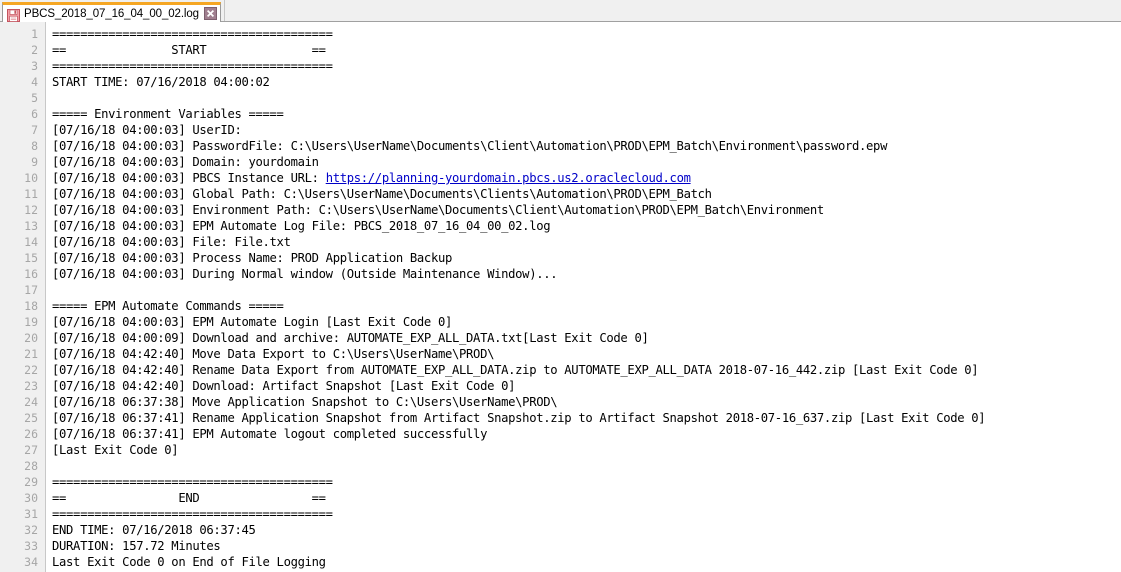  I want to click on log-line: ===== Environment Variables =====, so click(586, 114).